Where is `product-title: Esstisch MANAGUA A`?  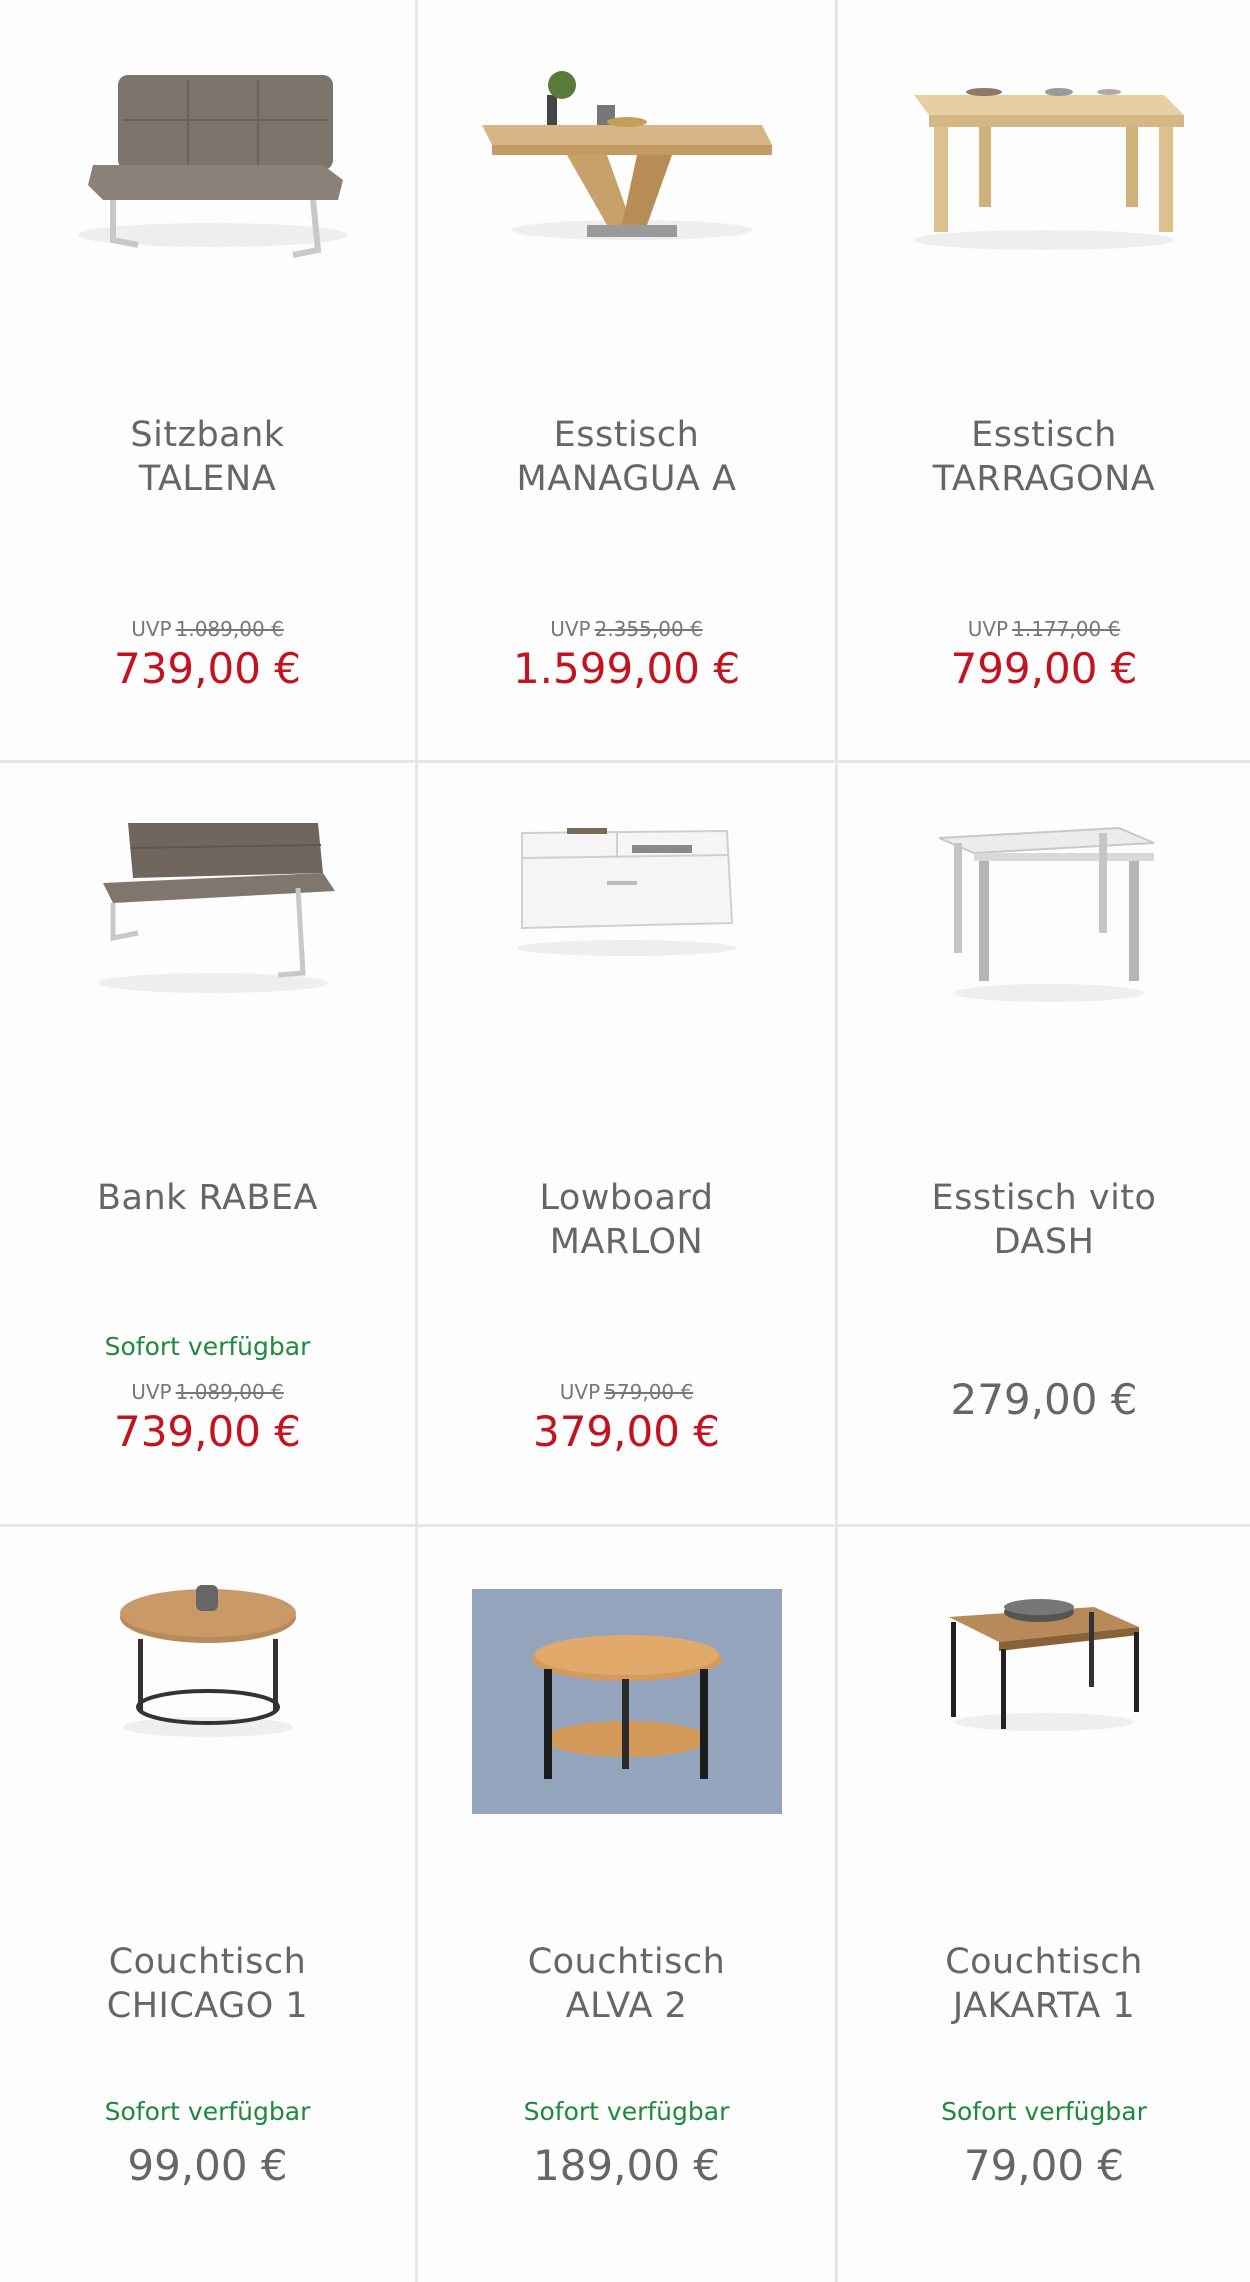
product-title: Esstisch MANAGUA A is located at coordinates (626, 457).